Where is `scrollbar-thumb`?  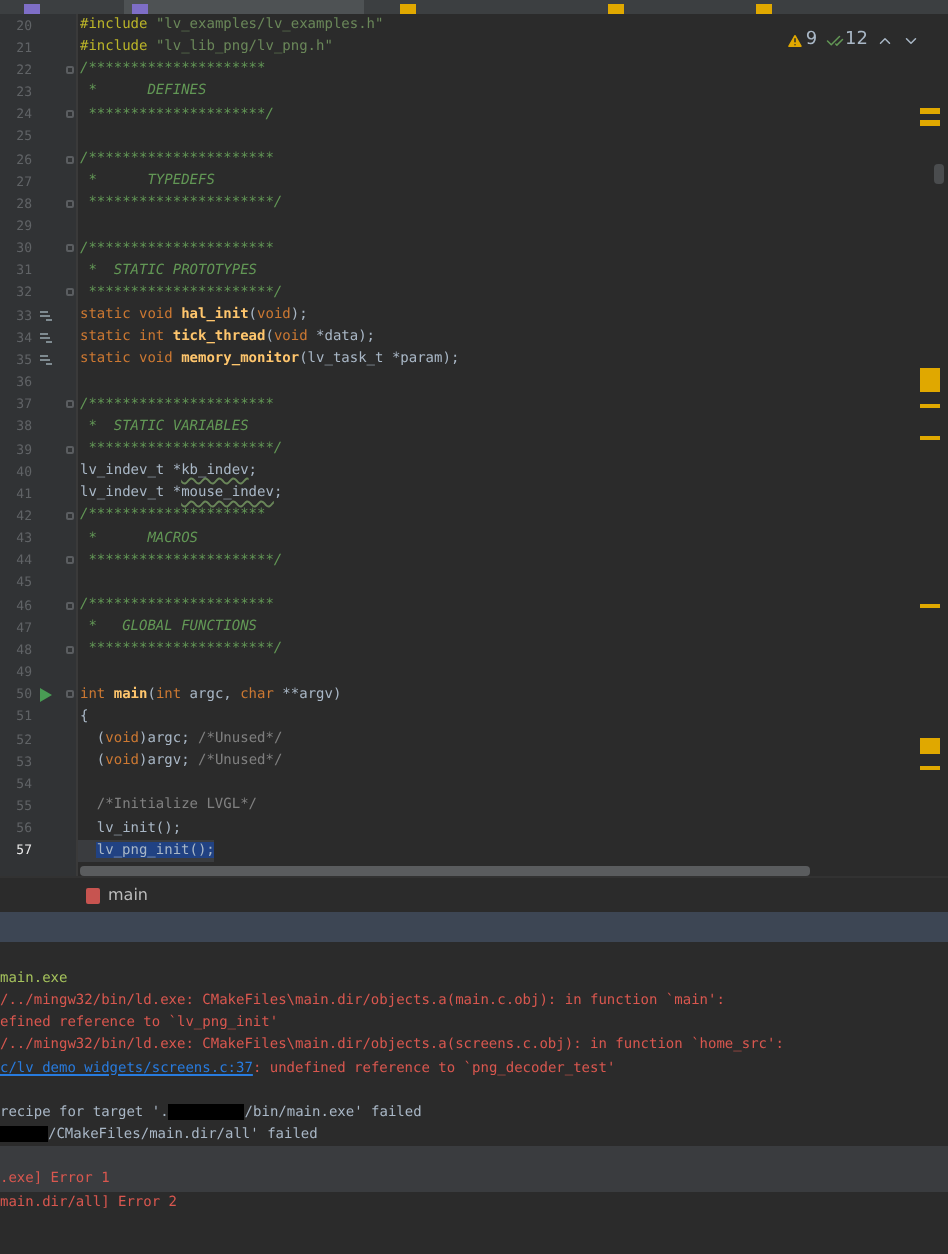 scrollbar-thumb is located at coordinates (939, 174).